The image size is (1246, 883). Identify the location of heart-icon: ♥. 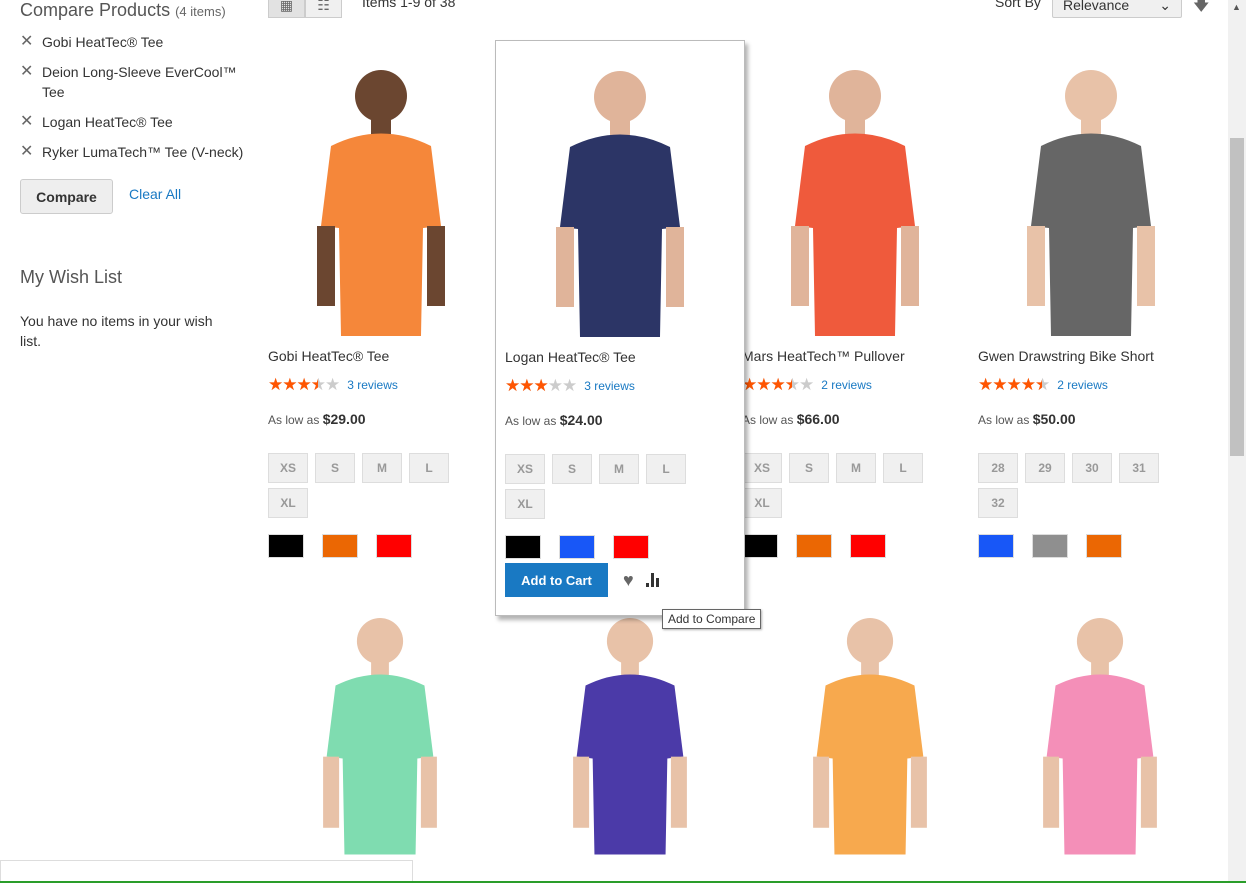
(628, 580).